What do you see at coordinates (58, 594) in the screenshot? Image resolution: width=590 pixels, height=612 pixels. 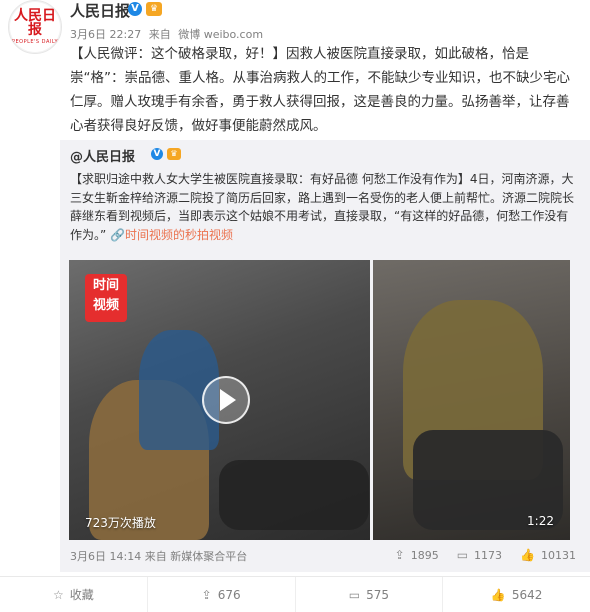 I see `star-icon: ☆` at bounding box center [58, 594].